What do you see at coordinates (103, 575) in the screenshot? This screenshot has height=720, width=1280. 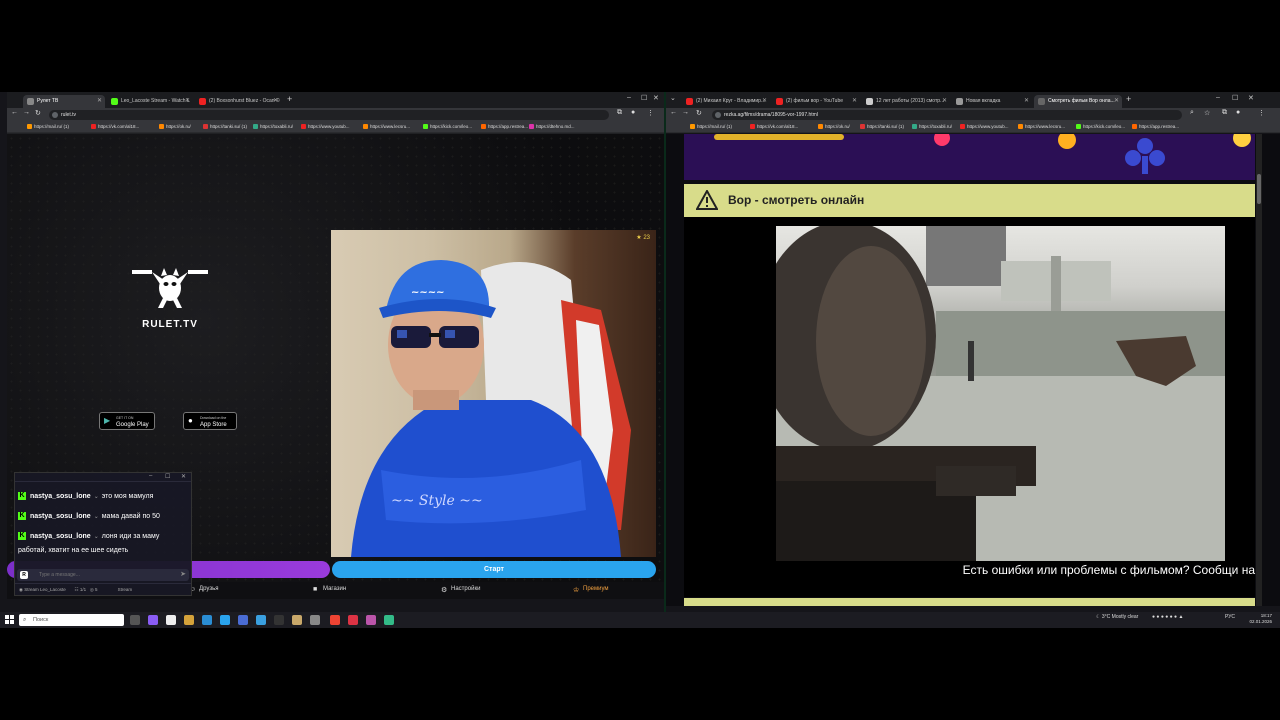 I see `chat-input: R Type a message... ➤` at bounding box center [103, 575].